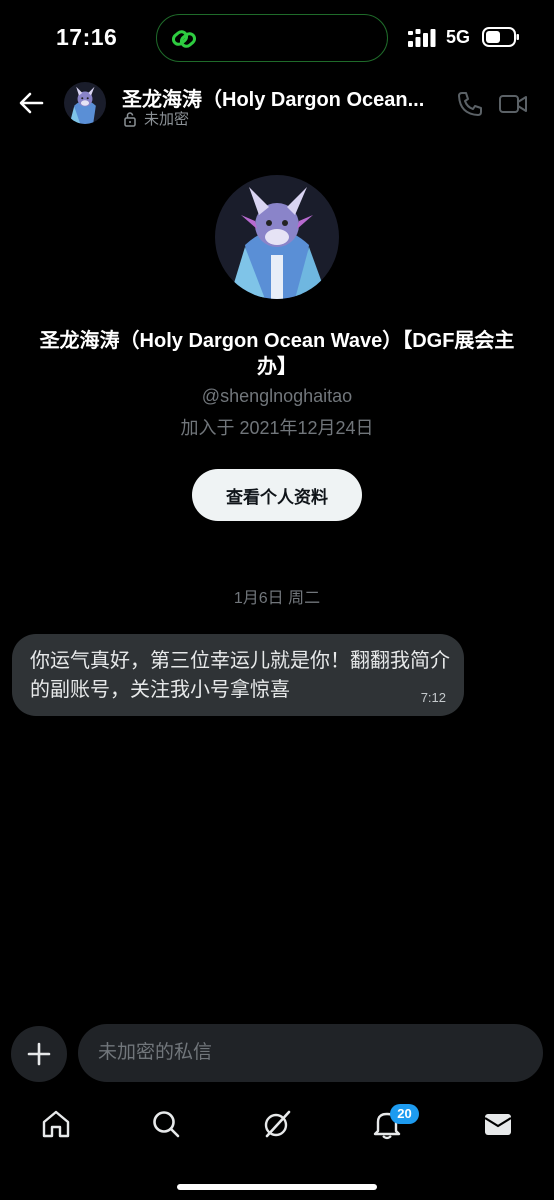 This screenshot has width=554, height=1200. I want to click on phone-icon, so click(470, 104).